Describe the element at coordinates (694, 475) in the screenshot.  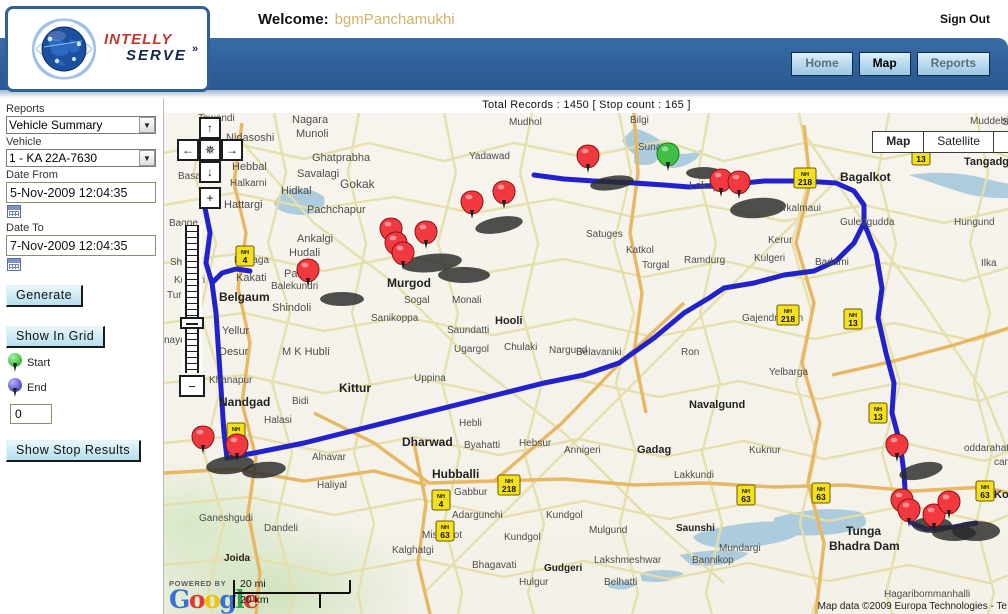
I see `map-label: Lakkundi` at that location.